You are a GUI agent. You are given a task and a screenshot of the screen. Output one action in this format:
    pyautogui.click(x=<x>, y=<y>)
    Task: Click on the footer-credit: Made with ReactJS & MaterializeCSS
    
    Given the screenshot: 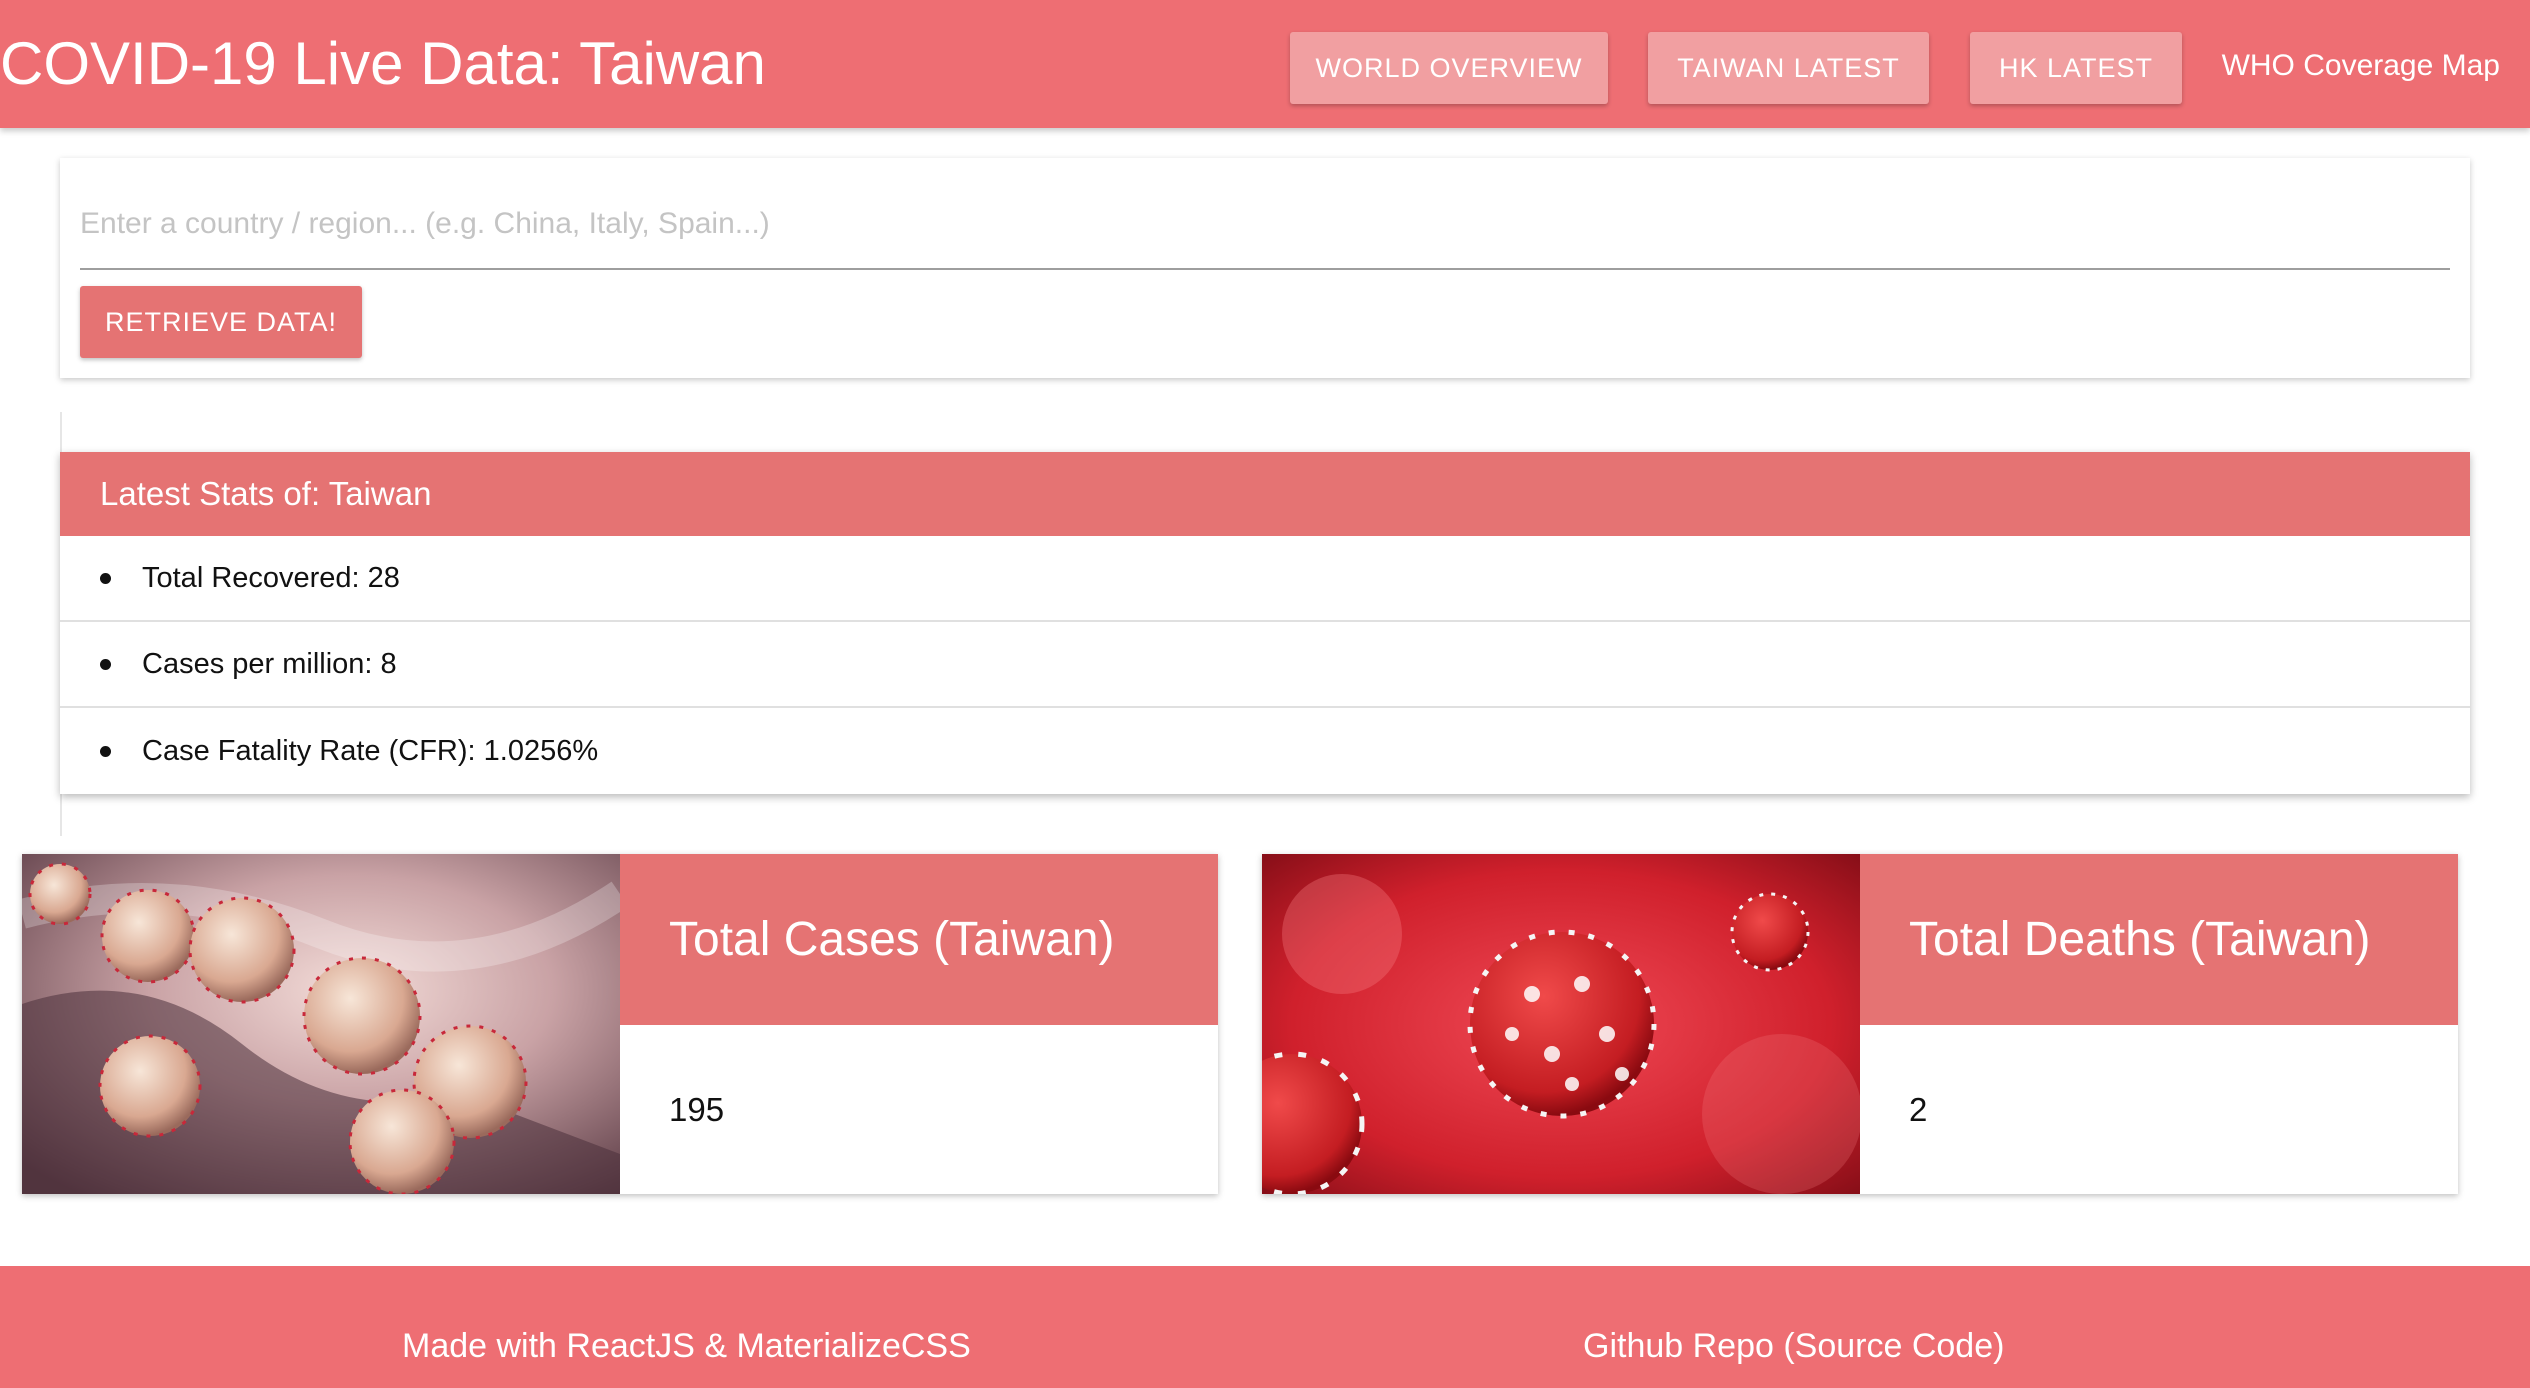 What is the action you would take?
    pyautogui.click(x=686, y=1346)
    